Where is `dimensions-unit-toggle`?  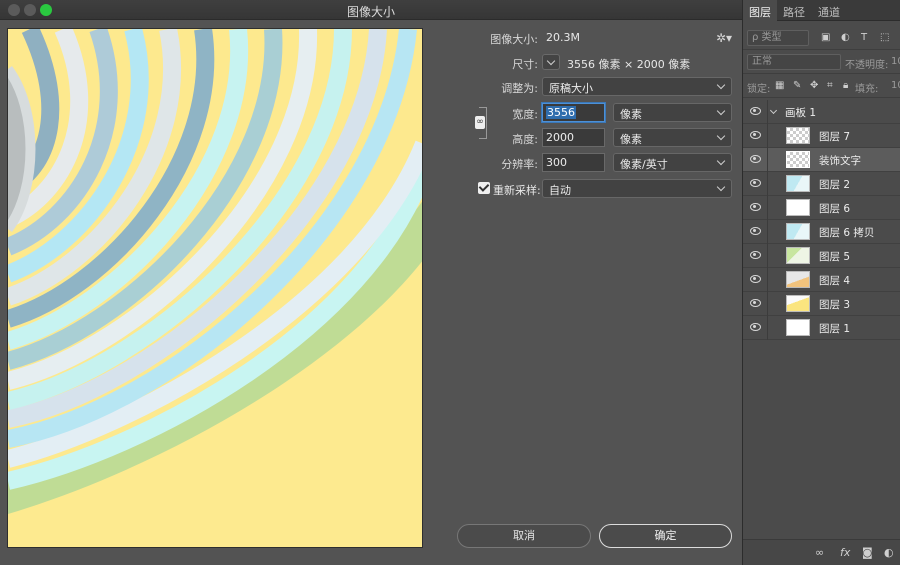
dimensions-unit-toggle is located at coordinates (551, 62).